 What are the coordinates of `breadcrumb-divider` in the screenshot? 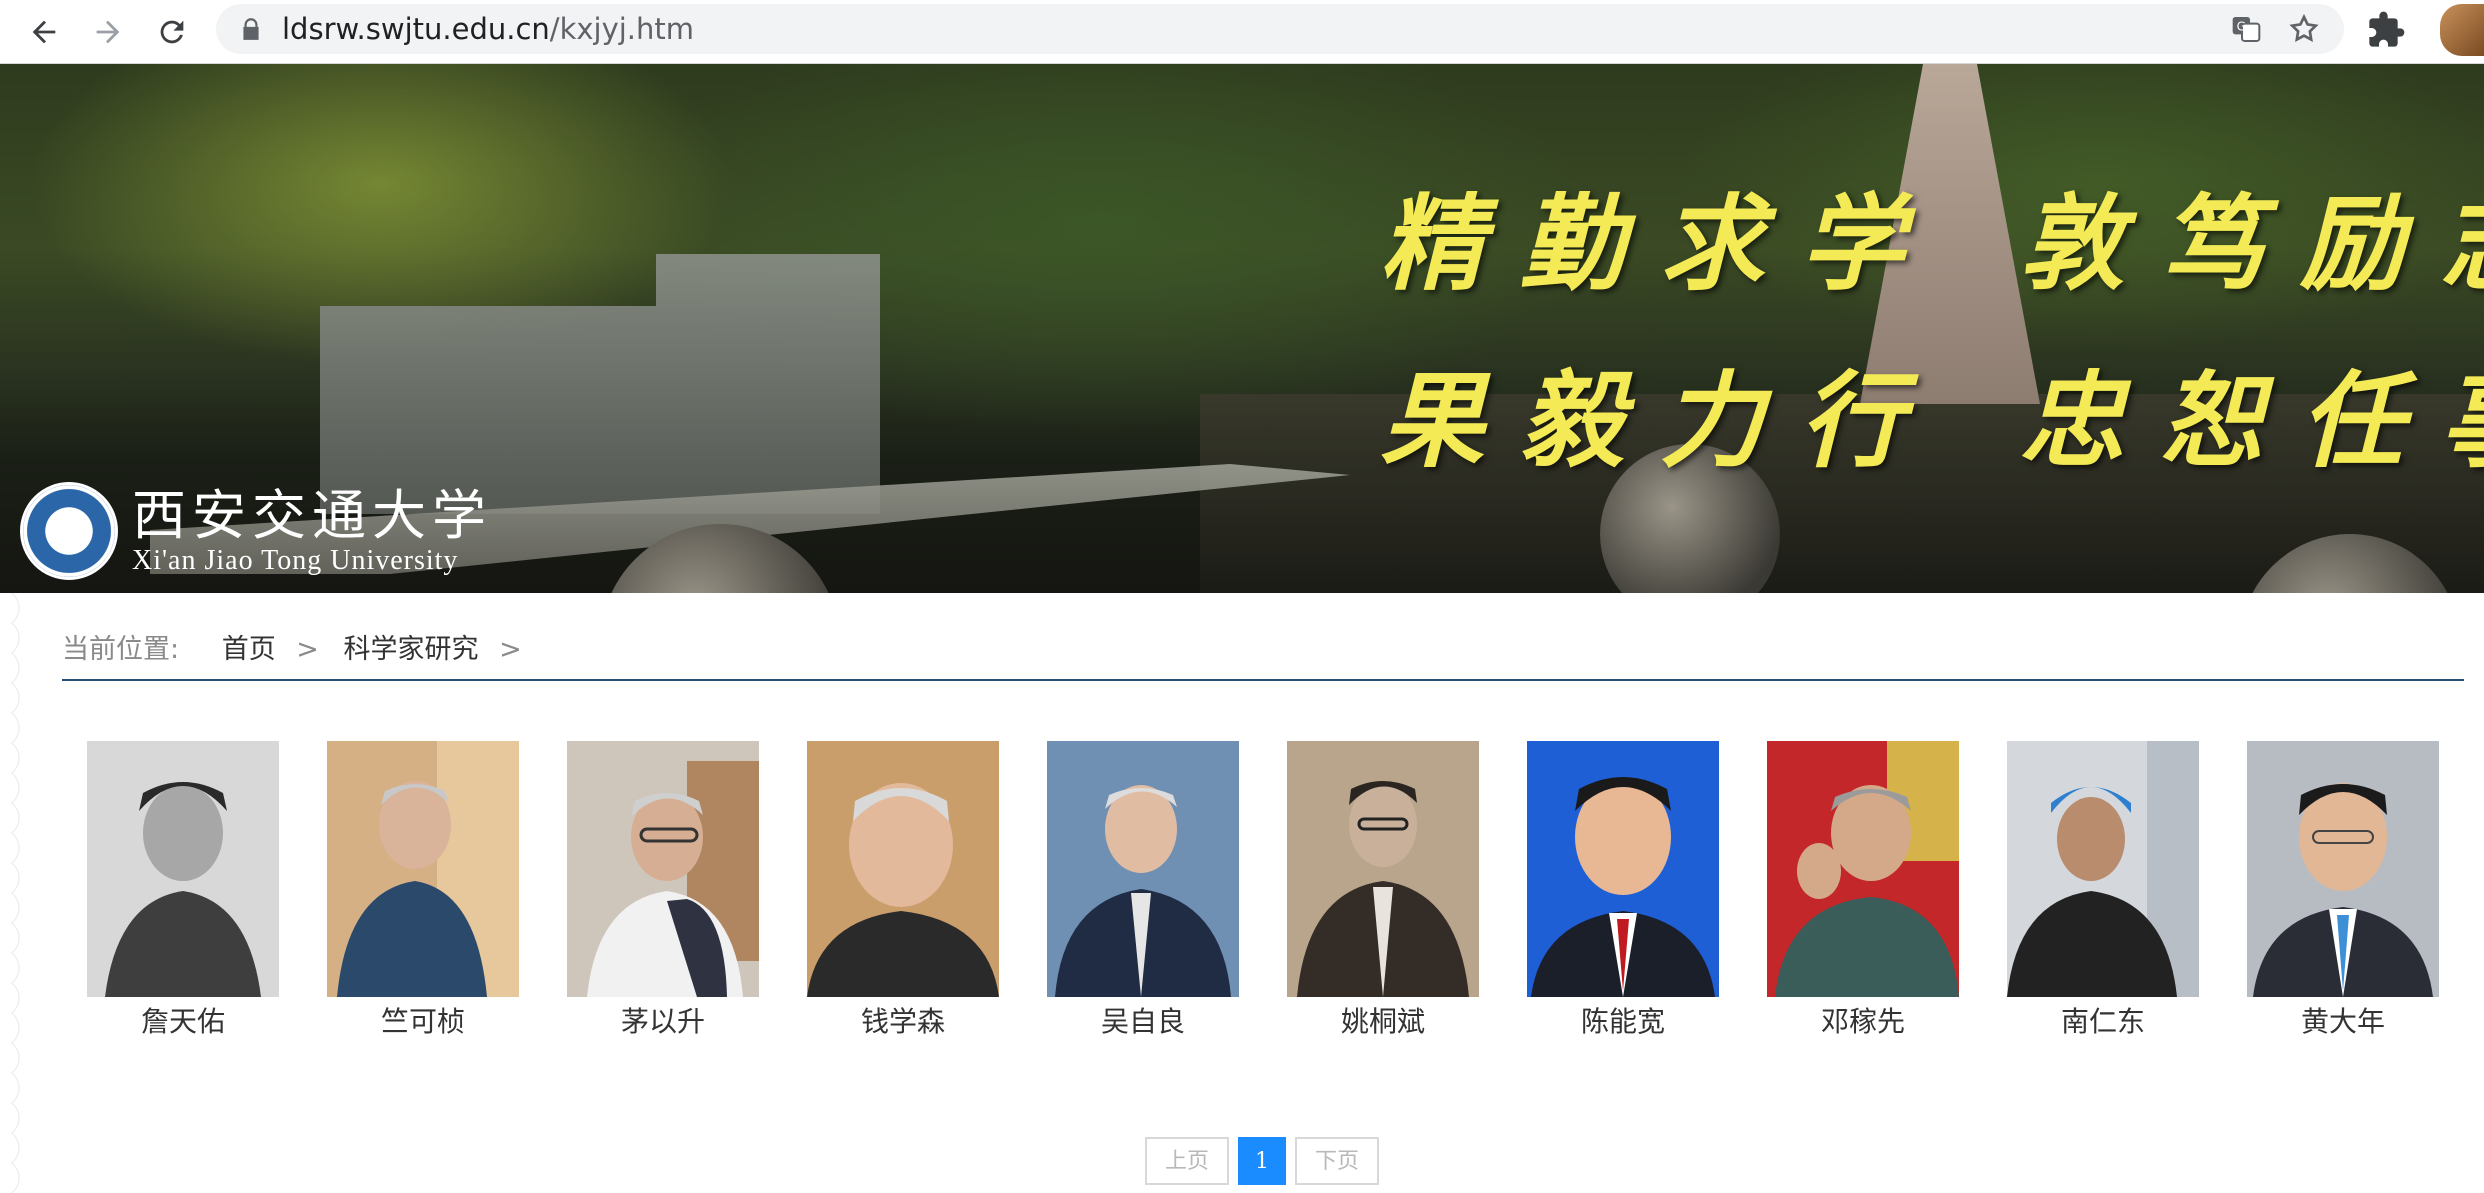 It's located at (1263, 680).